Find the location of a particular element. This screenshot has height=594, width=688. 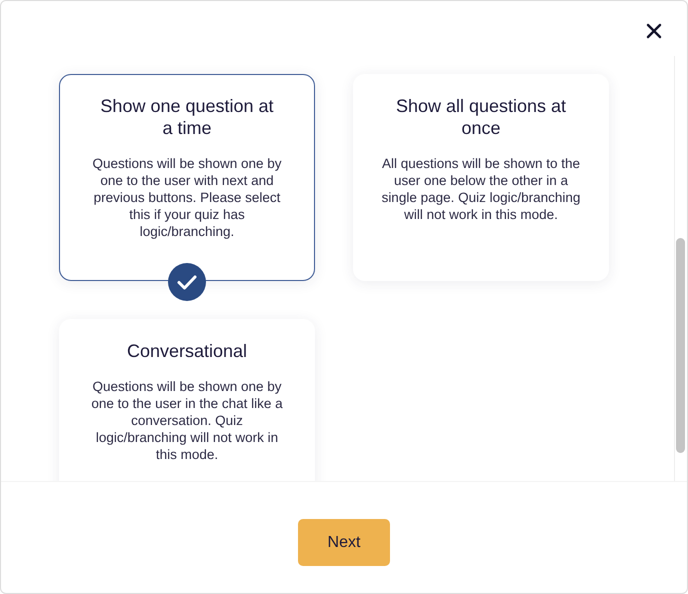

option-card: Show all questions at once All questions will be shown to the user one below the other in a single page. Quiz logic/branching will not work in this mode. is located at coordinates (481, 177).